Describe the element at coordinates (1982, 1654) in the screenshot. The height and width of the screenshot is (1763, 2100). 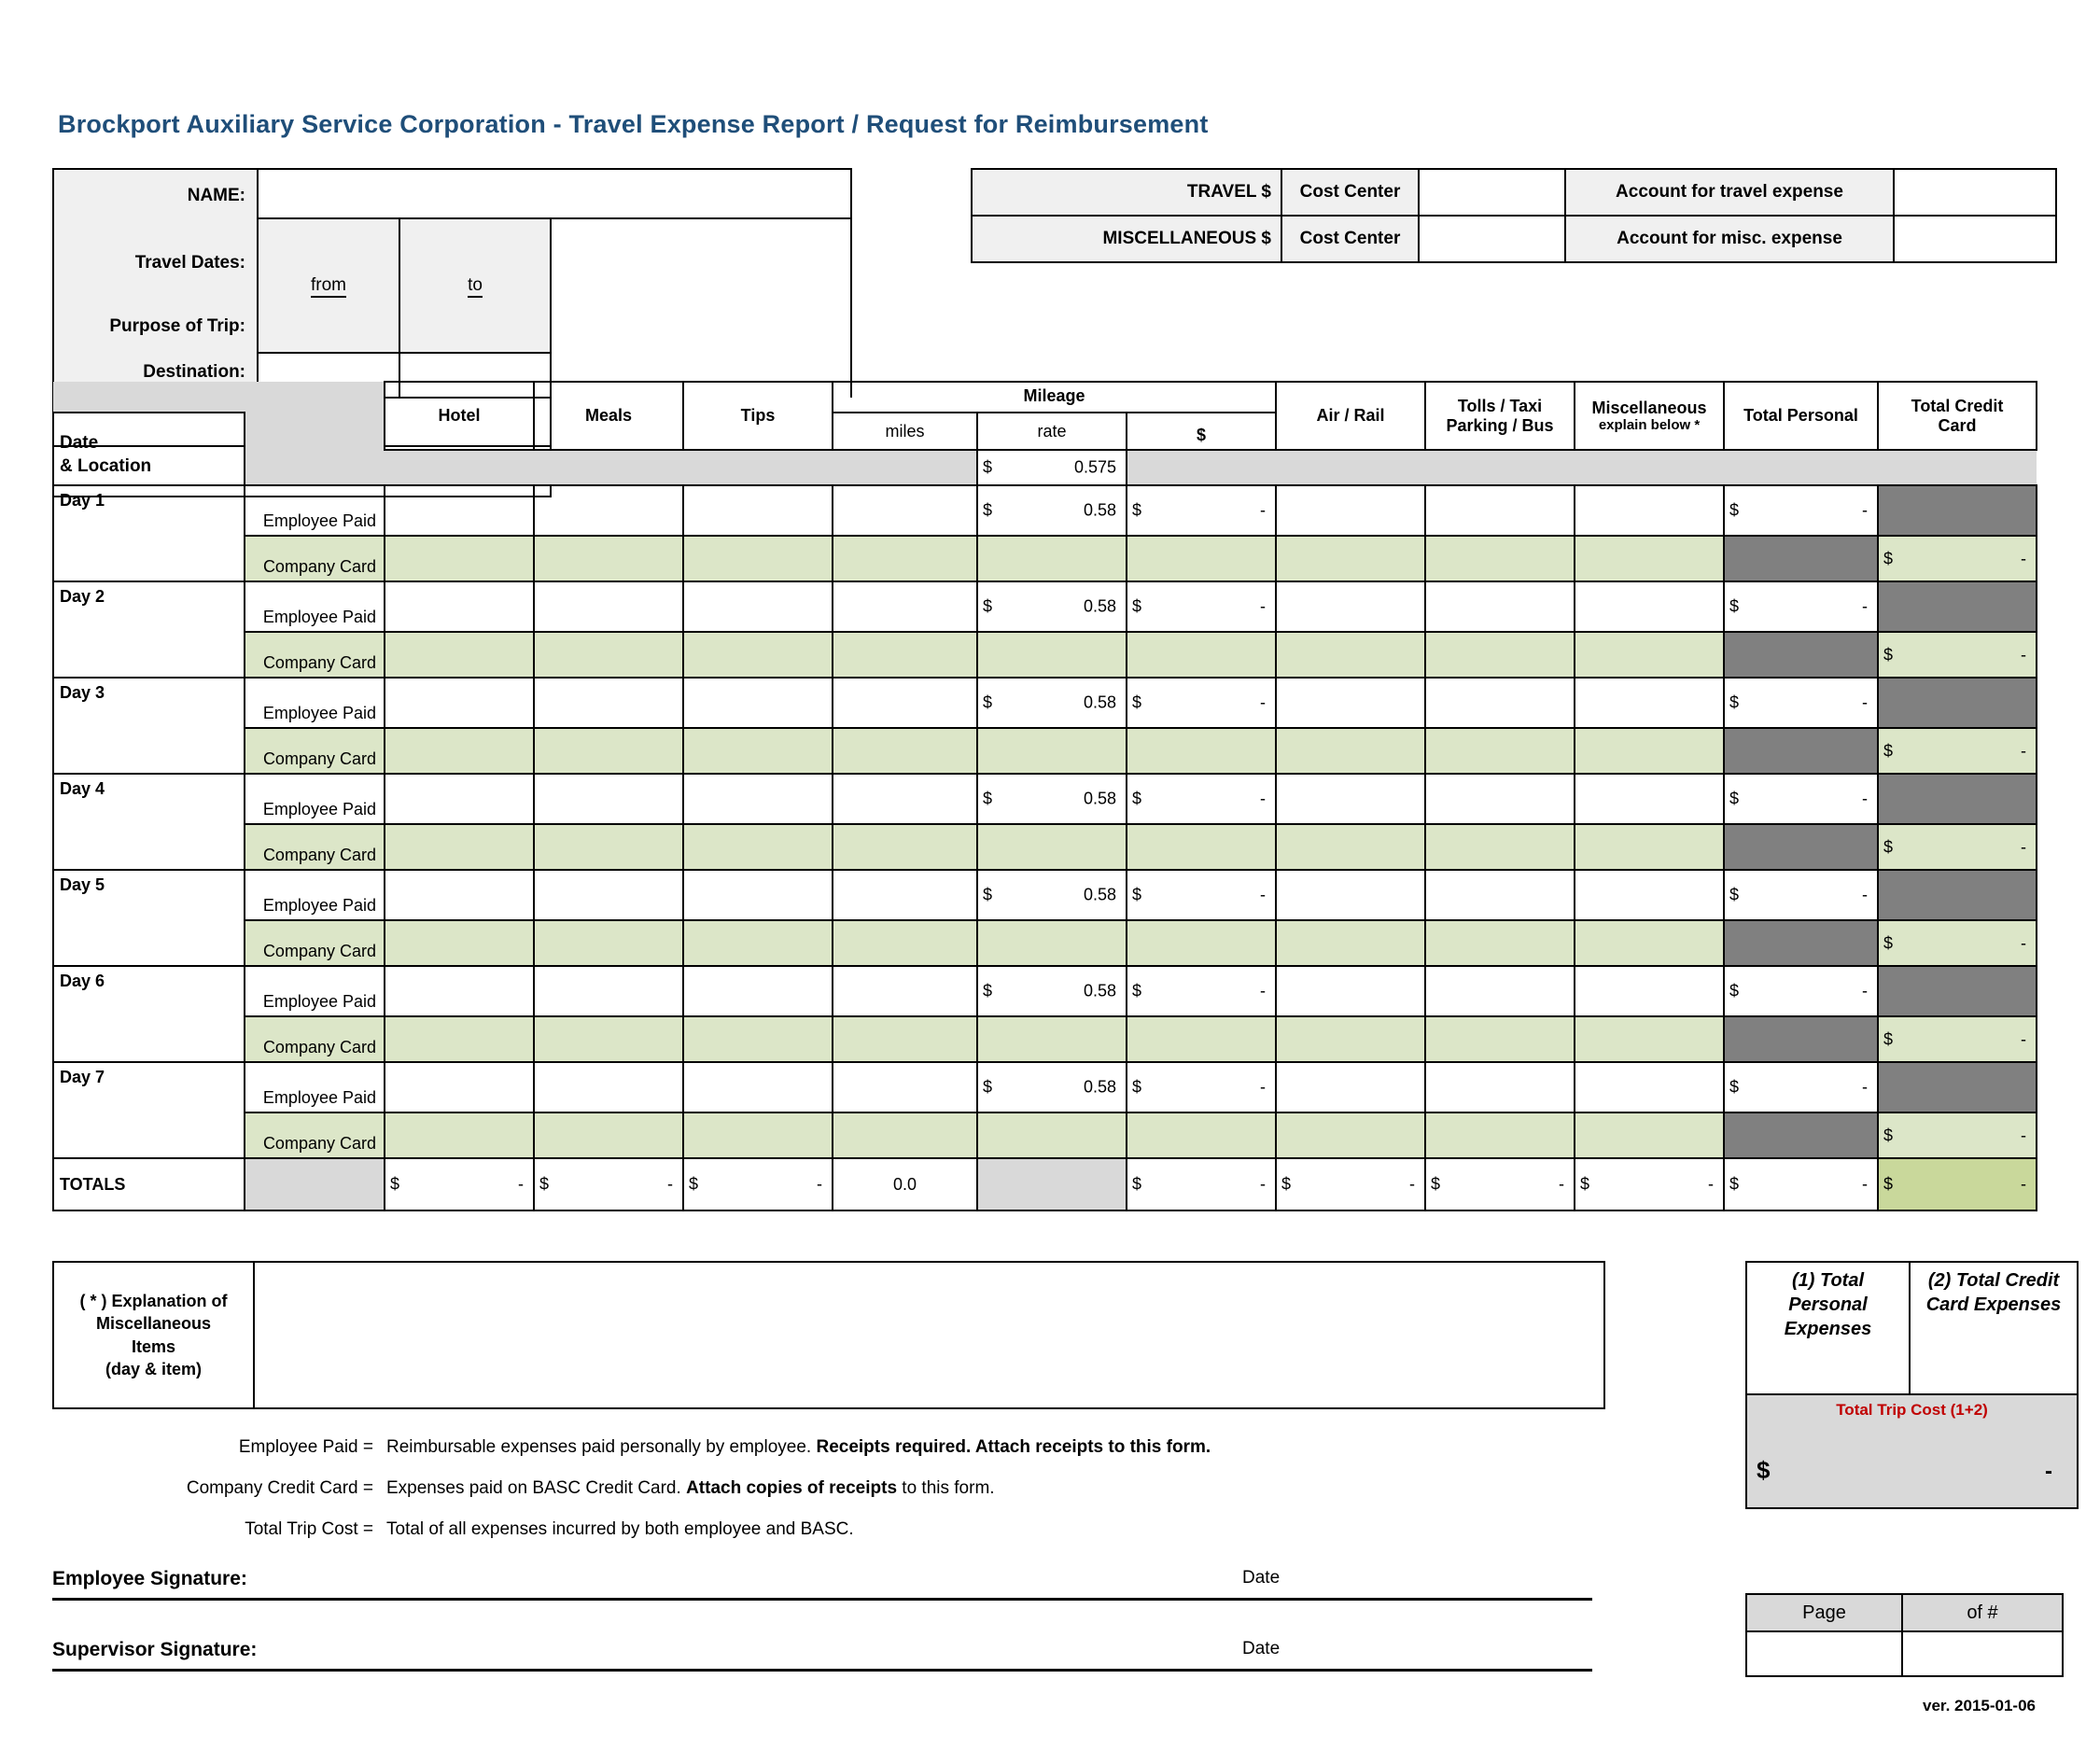
I see `page-of-input` at that location.